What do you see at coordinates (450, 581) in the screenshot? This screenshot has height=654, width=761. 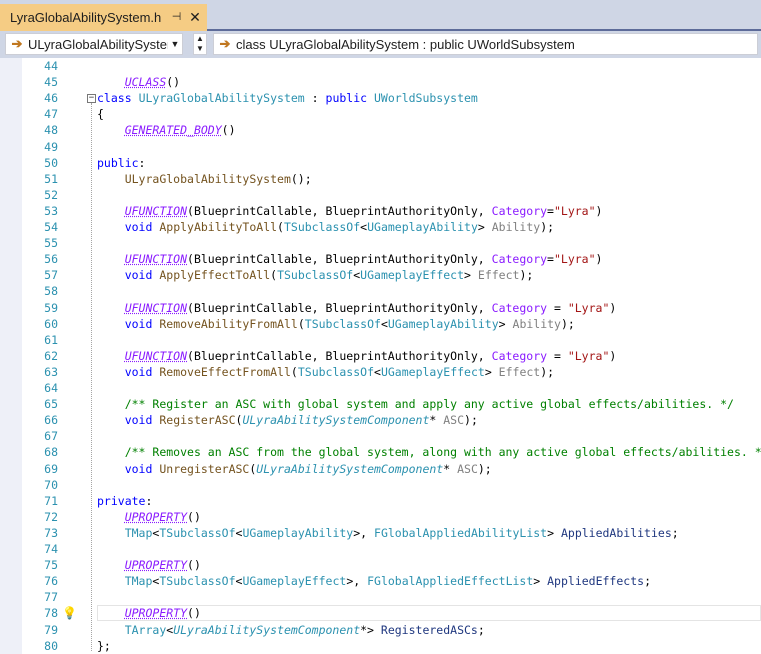 I see `code-token: FGlobalAppliedEffectList` at bounding box center [450, 581].